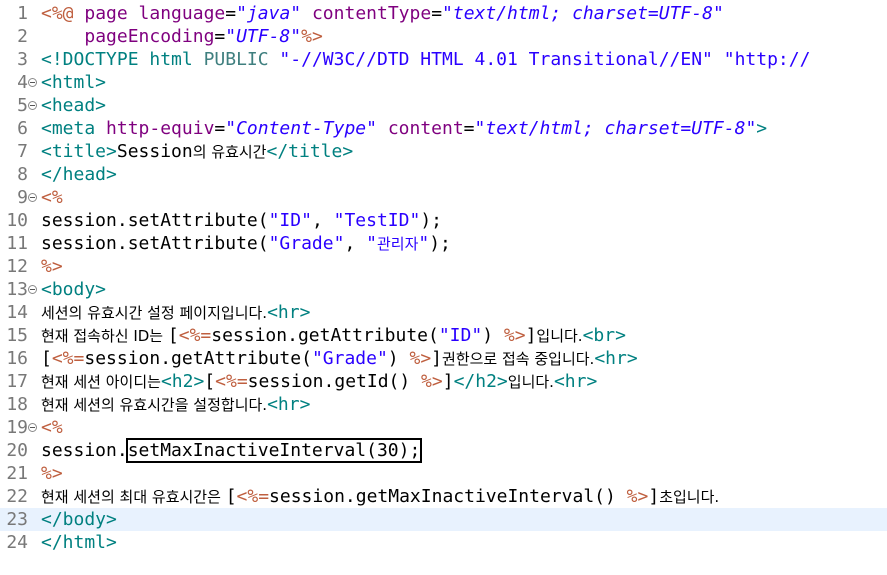  What do you see at coordinates (443, 473) in the screenshot?
I see `code-line: 21 %>` at bounding box center [443, 473].